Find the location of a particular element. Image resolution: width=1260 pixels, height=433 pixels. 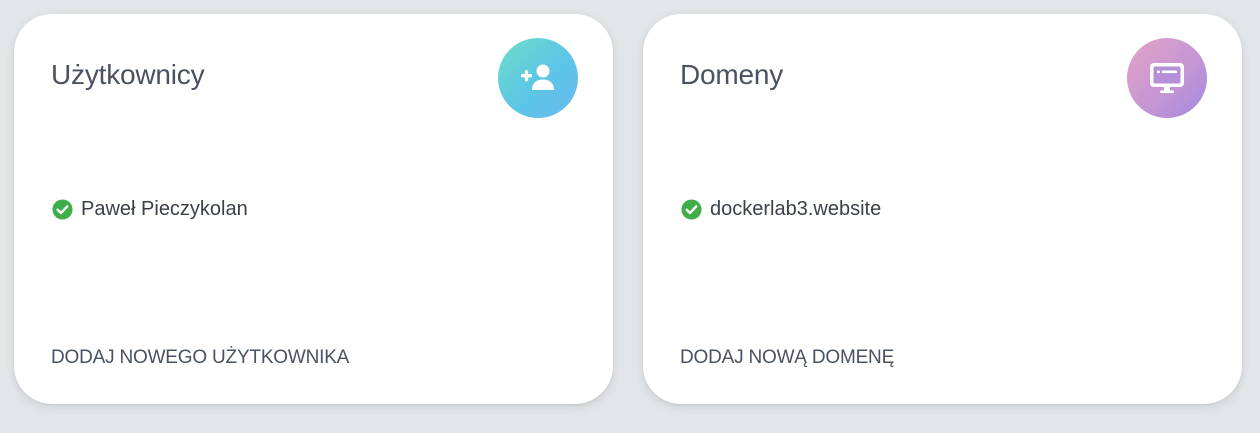

add-domain-link: DODAJ NOWĄ DOMENĘ is located at coordinates (787, 358).